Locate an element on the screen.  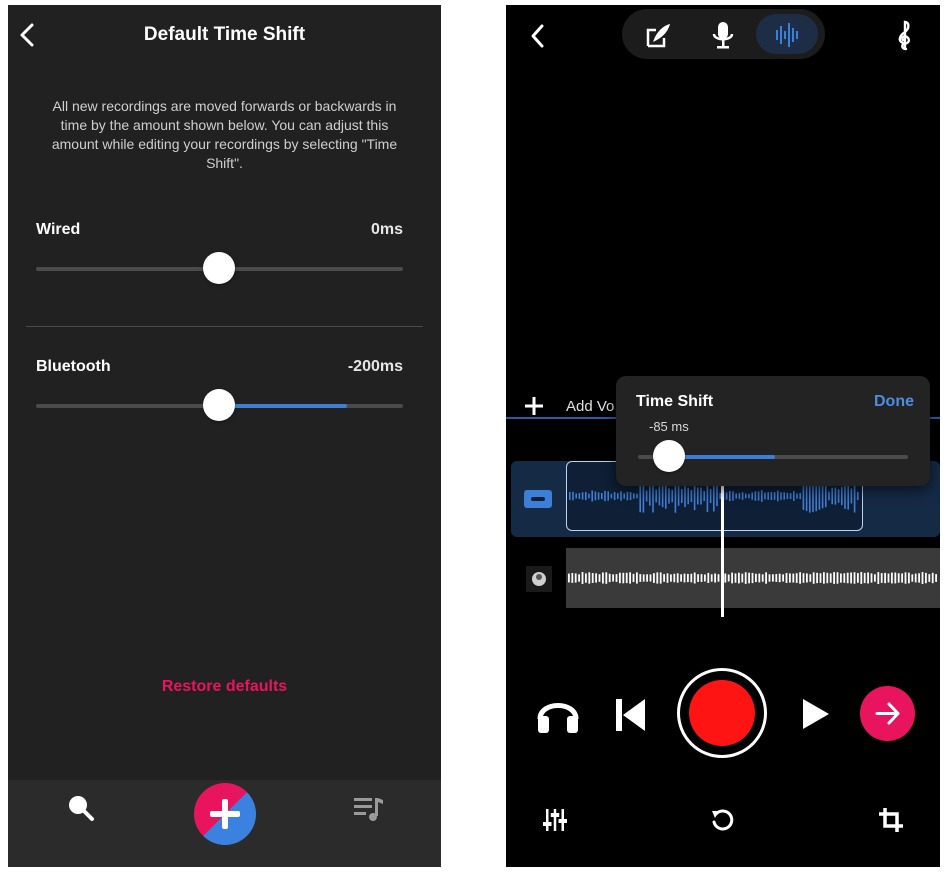
time-shift-slider-thumb is located at coordinates (669, 456).